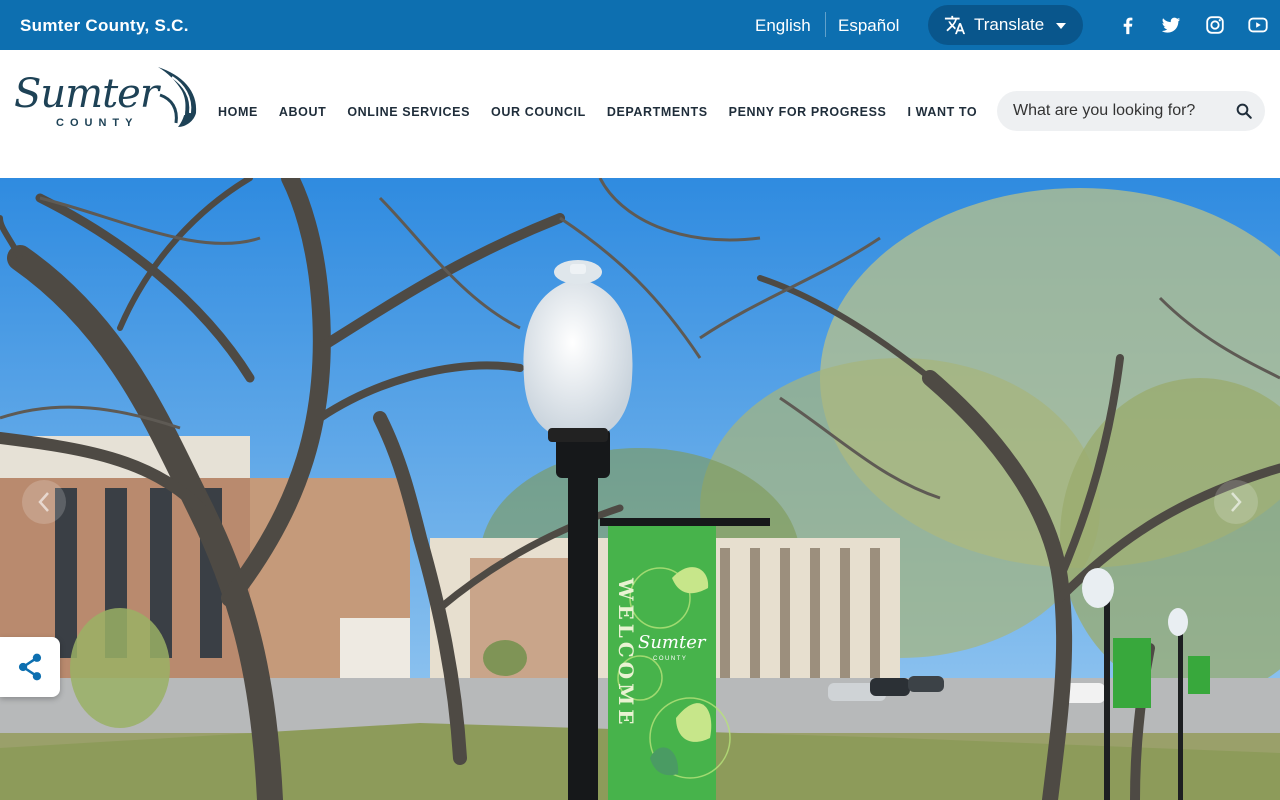 Image resolution: width=1280 pixels, height=800 pixels. Describe the element at coordinates (104, 25) in the screenshot. I see `site-name: Sumter County, S.C.` at that location.